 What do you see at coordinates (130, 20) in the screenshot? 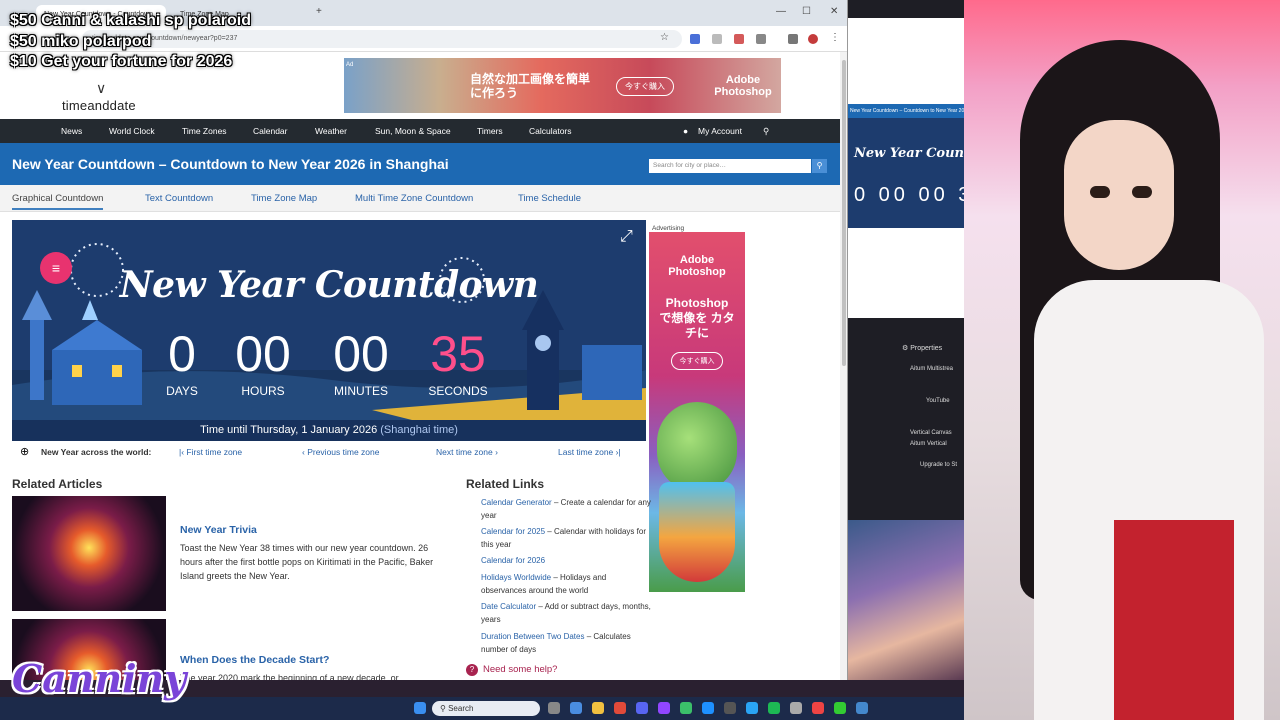
I see `overlay-line-1: $50 Canni & kalashi sp polaroid` at bounding box center [130, 20].